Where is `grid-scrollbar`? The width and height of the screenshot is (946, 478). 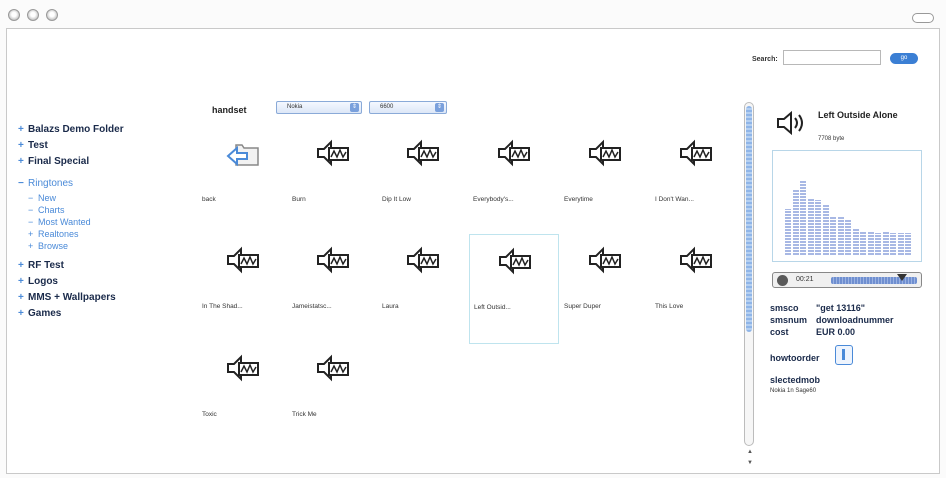
grid-scrollbar is located at coordinates (749, 274).